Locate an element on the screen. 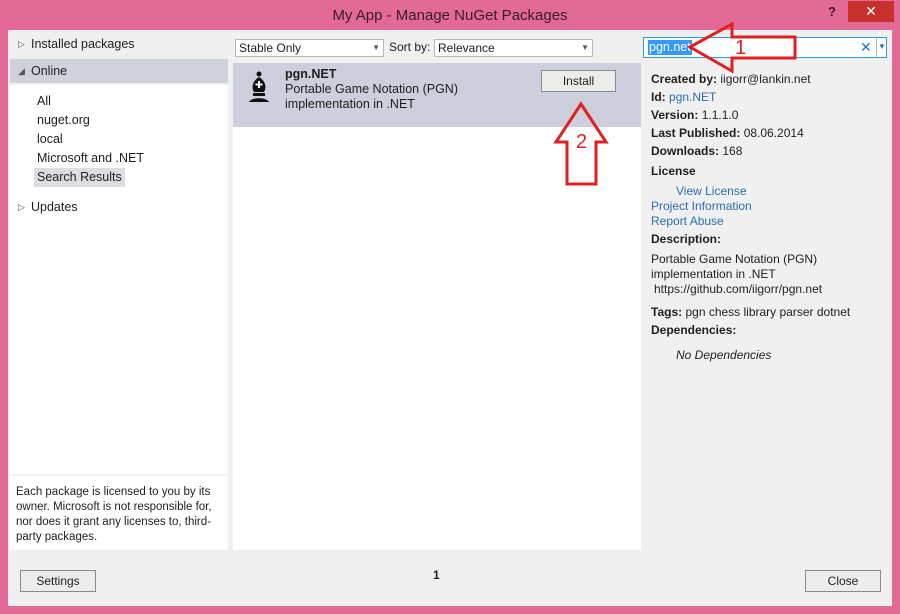 This screenshot has height=614, width=900. search-input: pgn.net is located at coordinates (670, 47).